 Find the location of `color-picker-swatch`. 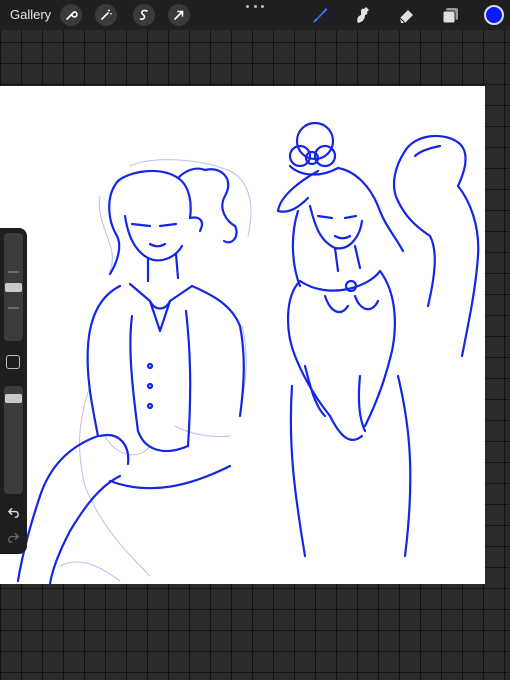

color-picker-swatch is located at coordinates (494, 15).